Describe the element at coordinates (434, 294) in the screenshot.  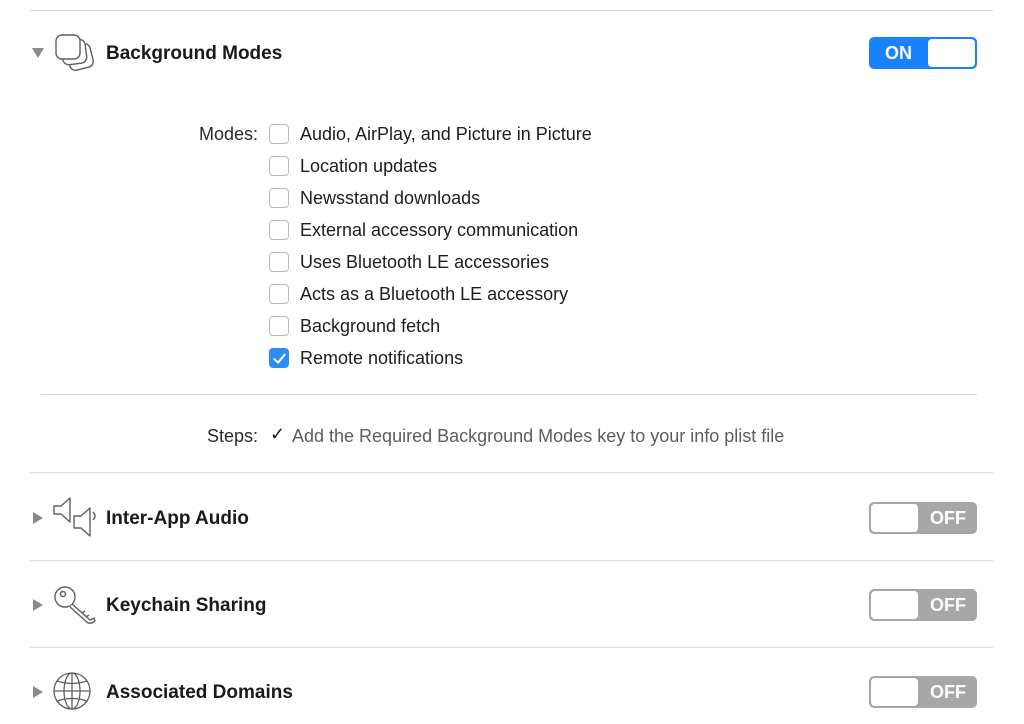
I see `mode-label: Acts as a Bluetooth LE accessory` at that location.